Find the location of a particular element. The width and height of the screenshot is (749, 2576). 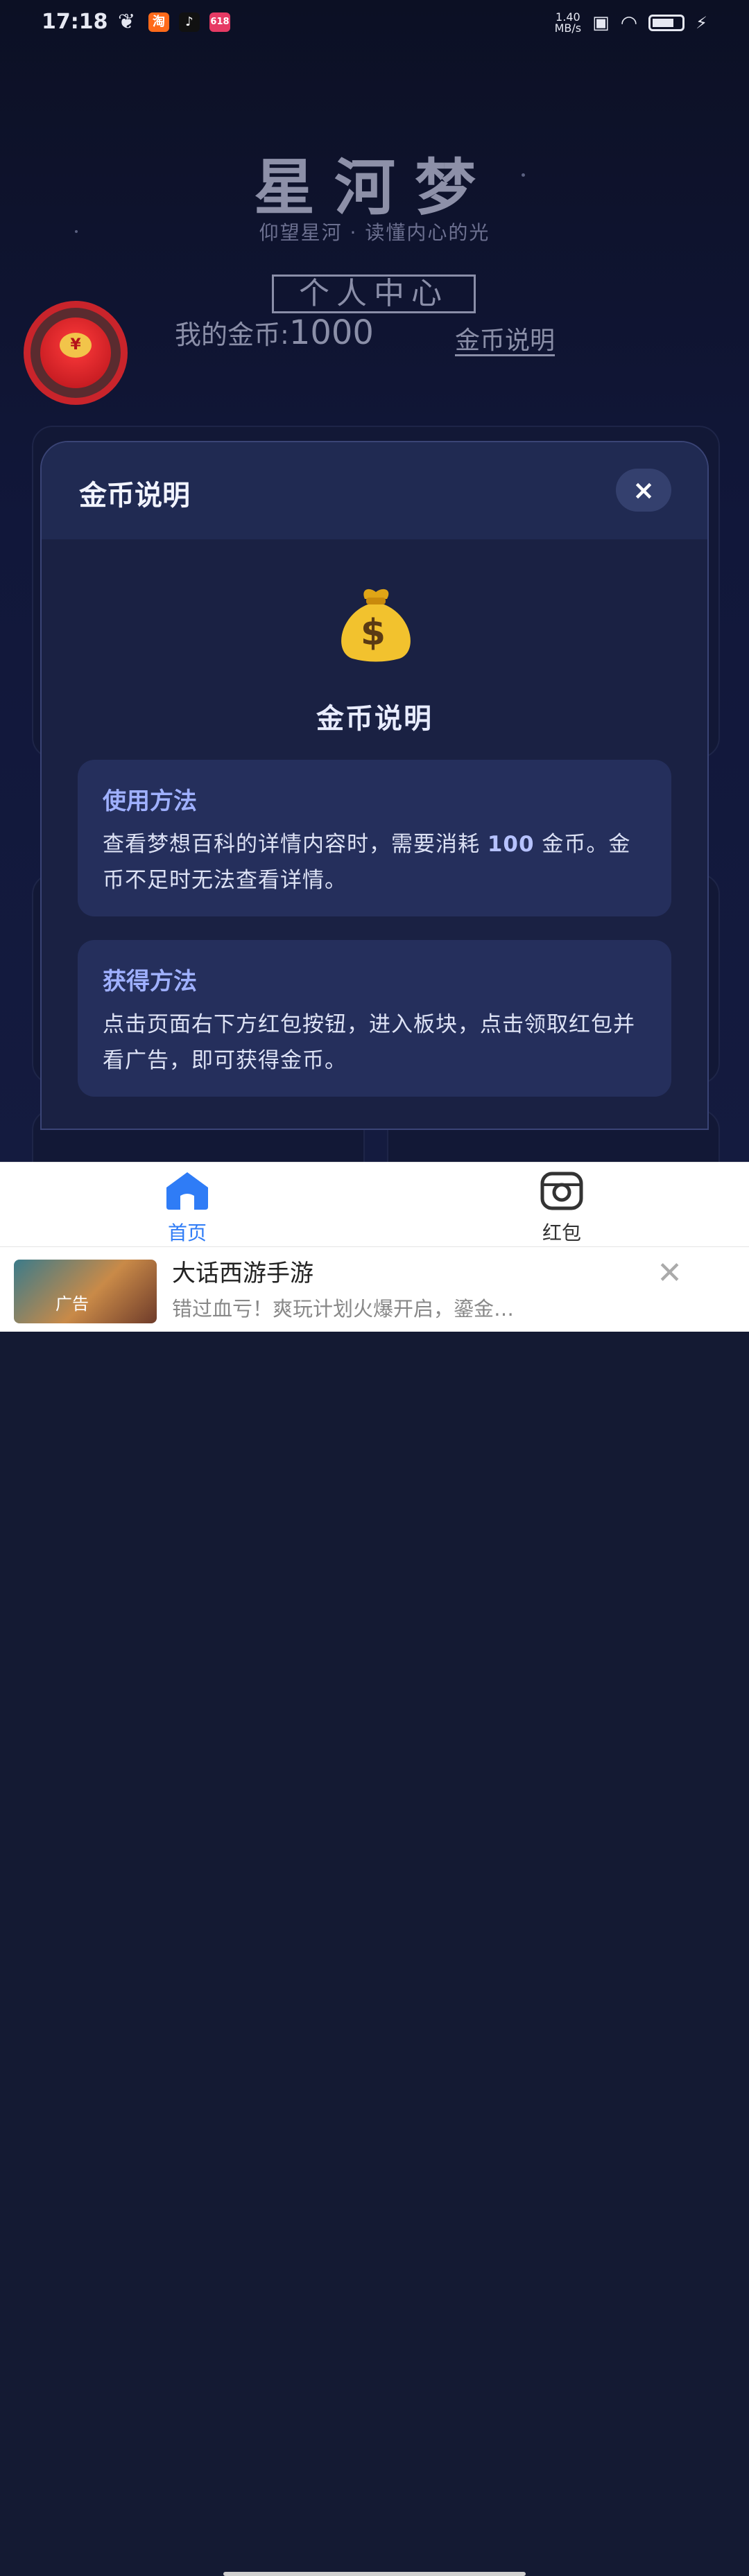

wifi-icon: ◠ is located at coordinates (629, 22).